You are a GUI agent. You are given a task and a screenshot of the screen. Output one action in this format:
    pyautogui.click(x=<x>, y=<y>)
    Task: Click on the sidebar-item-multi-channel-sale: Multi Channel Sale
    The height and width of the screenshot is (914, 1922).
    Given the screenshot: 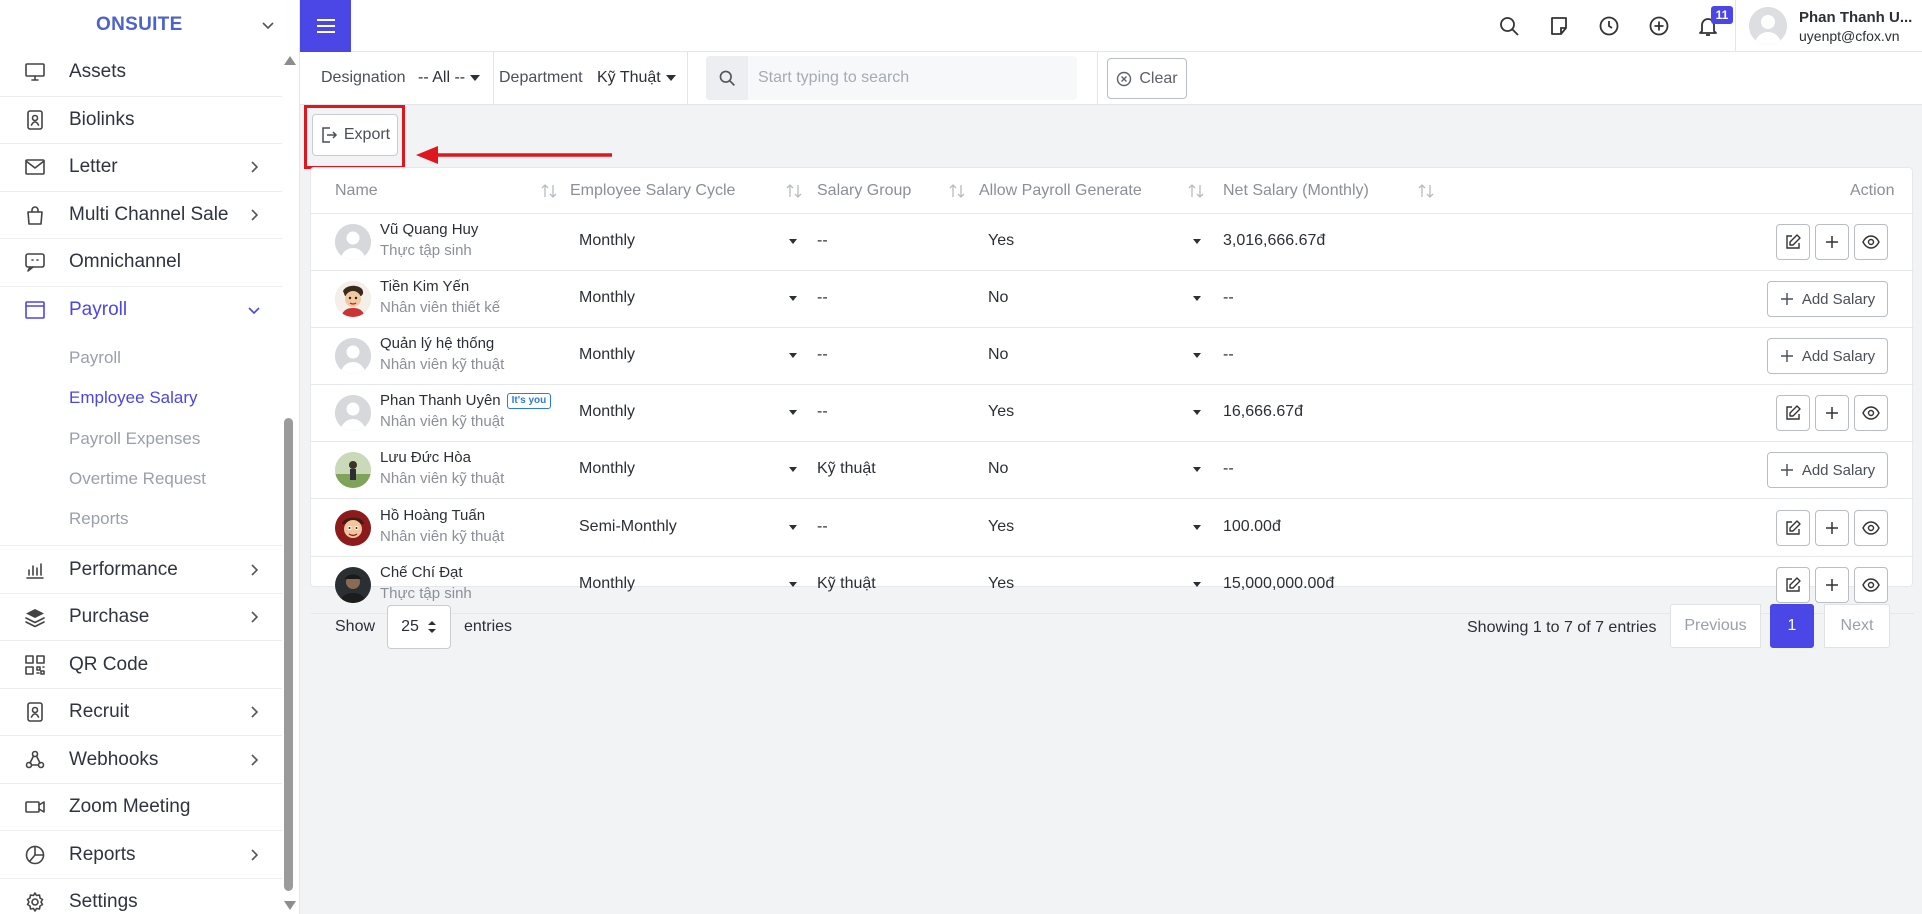 What is the action you would take?
    pyautogui.click(x=141, y=215)
    